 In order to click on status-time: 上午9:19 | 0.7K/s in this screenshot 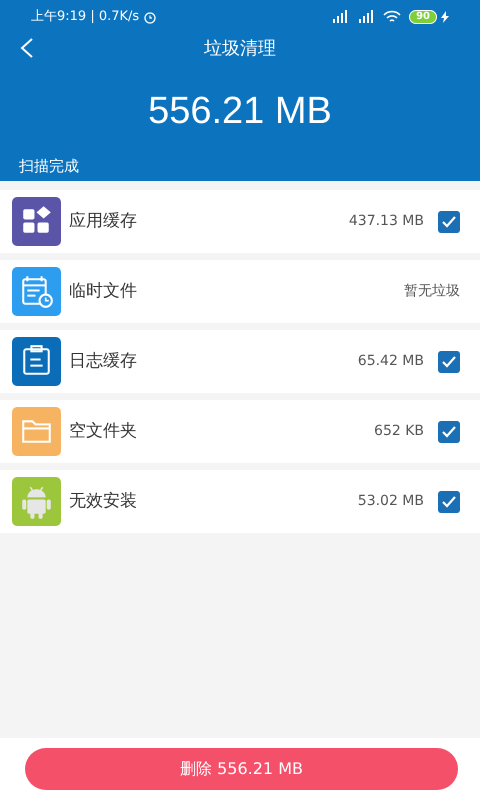, I will do `click(85, 17)`.